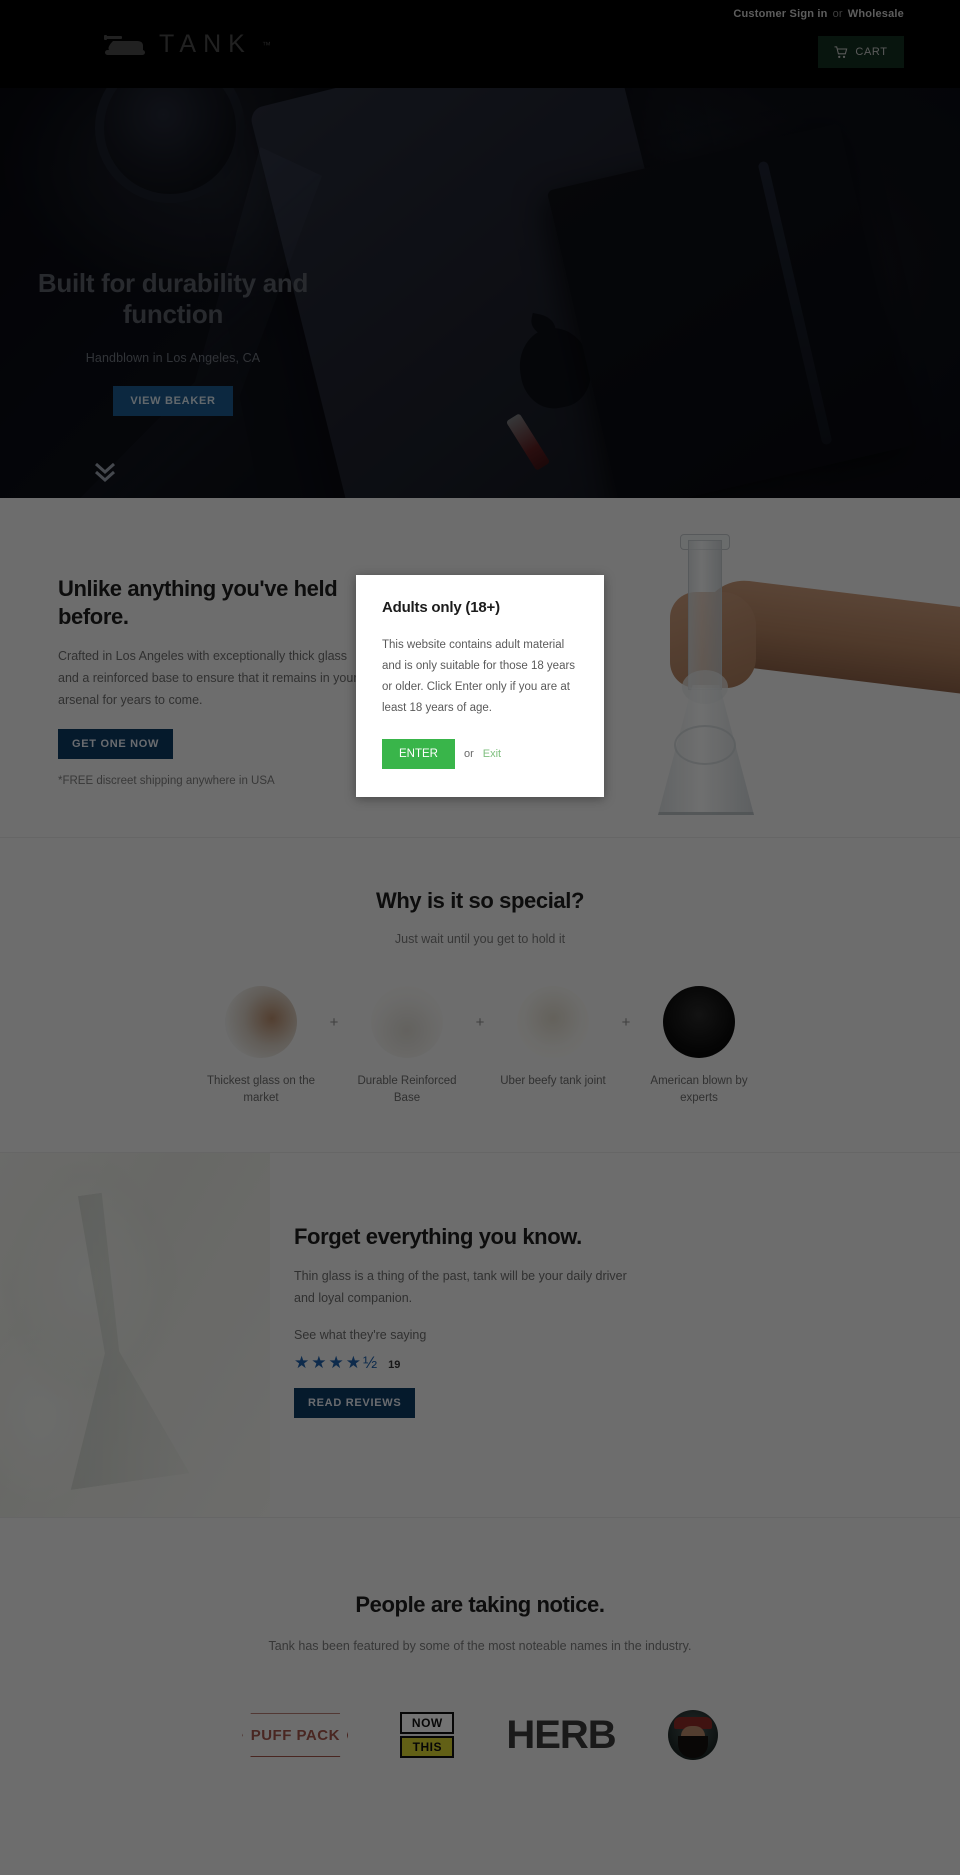 The height and width of the screenshot is (1875, 960). I want to click on shopping-cart-icon, so click(841, 51).